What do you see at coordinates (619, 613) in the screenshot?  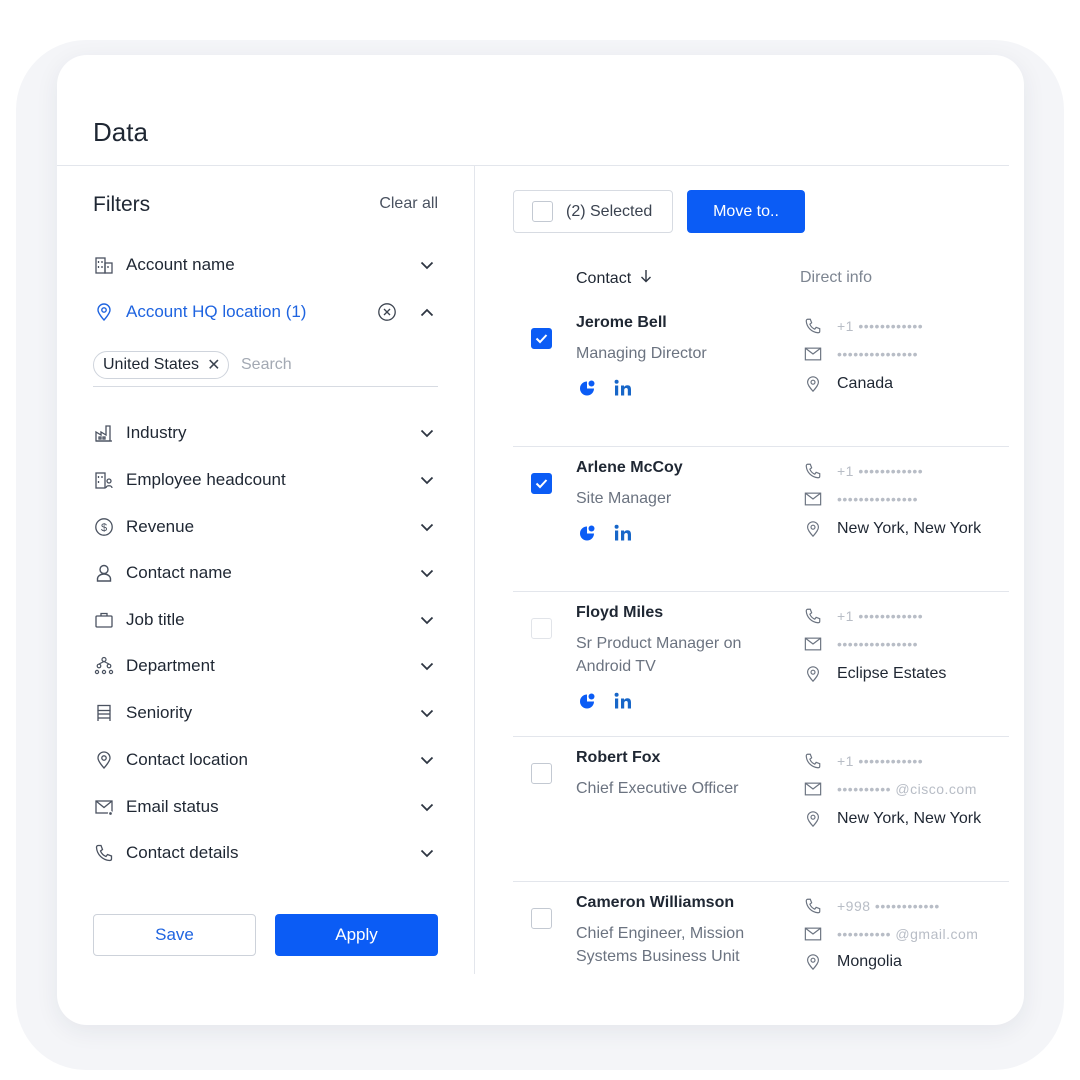 I see `contact-name: Floyd Miles` at bounding box center [619, 613].